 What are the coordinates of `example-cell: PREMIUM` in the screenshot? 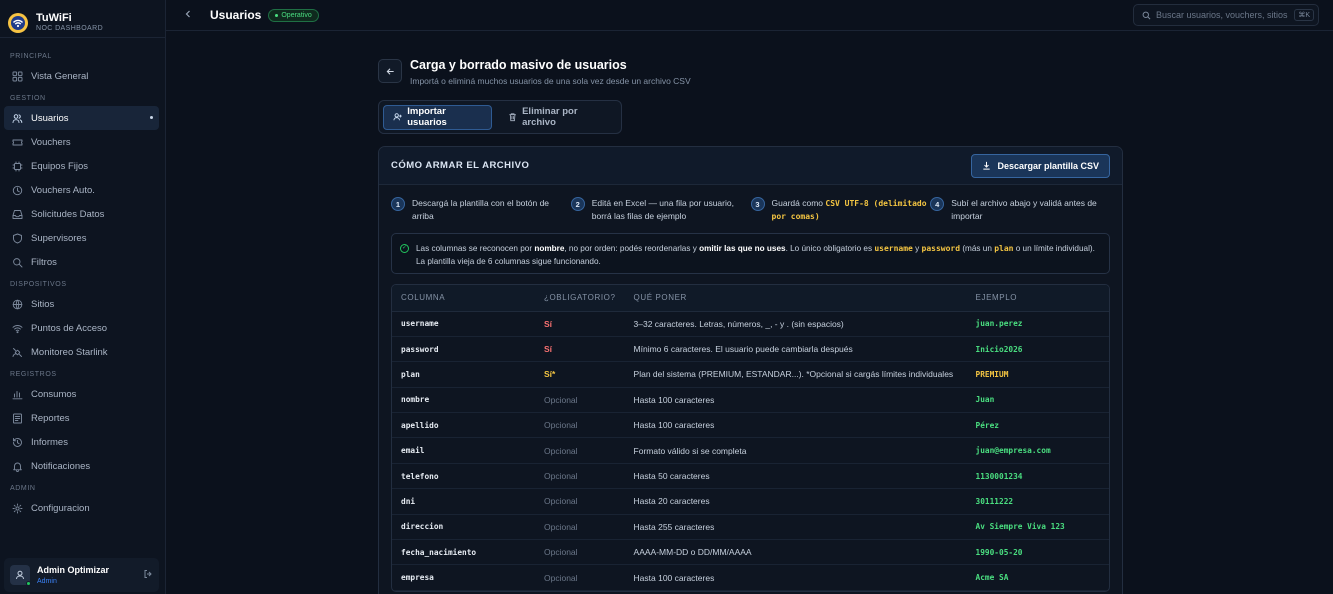 It's located at (1037, 374).